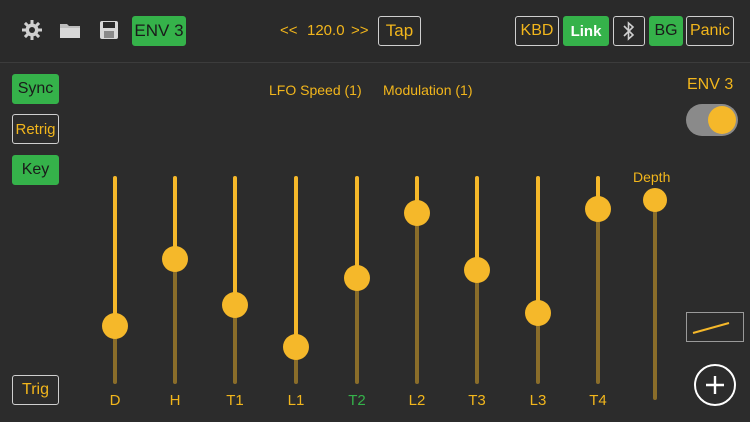  I want to click on kbd-button: KBD, so click(537, 31).